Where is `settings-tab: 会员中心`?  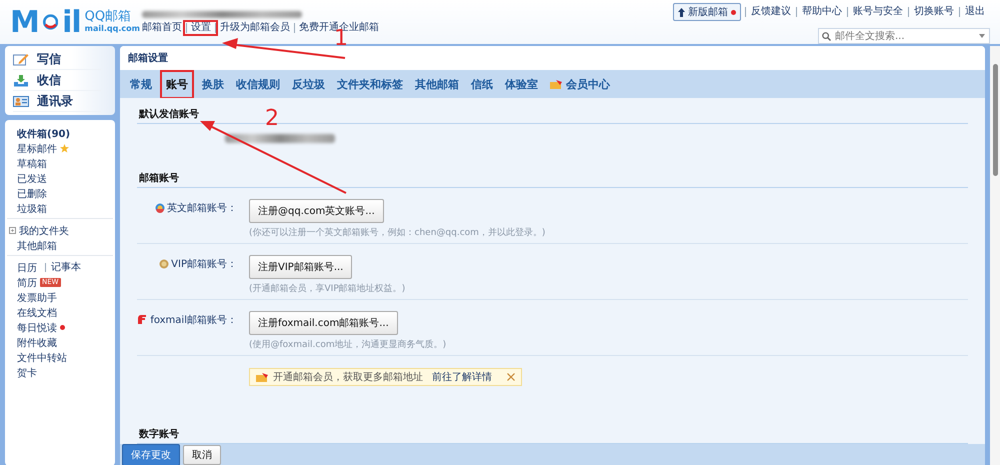
settings-tab: 会员中心 is located at coordinates (580, 84).